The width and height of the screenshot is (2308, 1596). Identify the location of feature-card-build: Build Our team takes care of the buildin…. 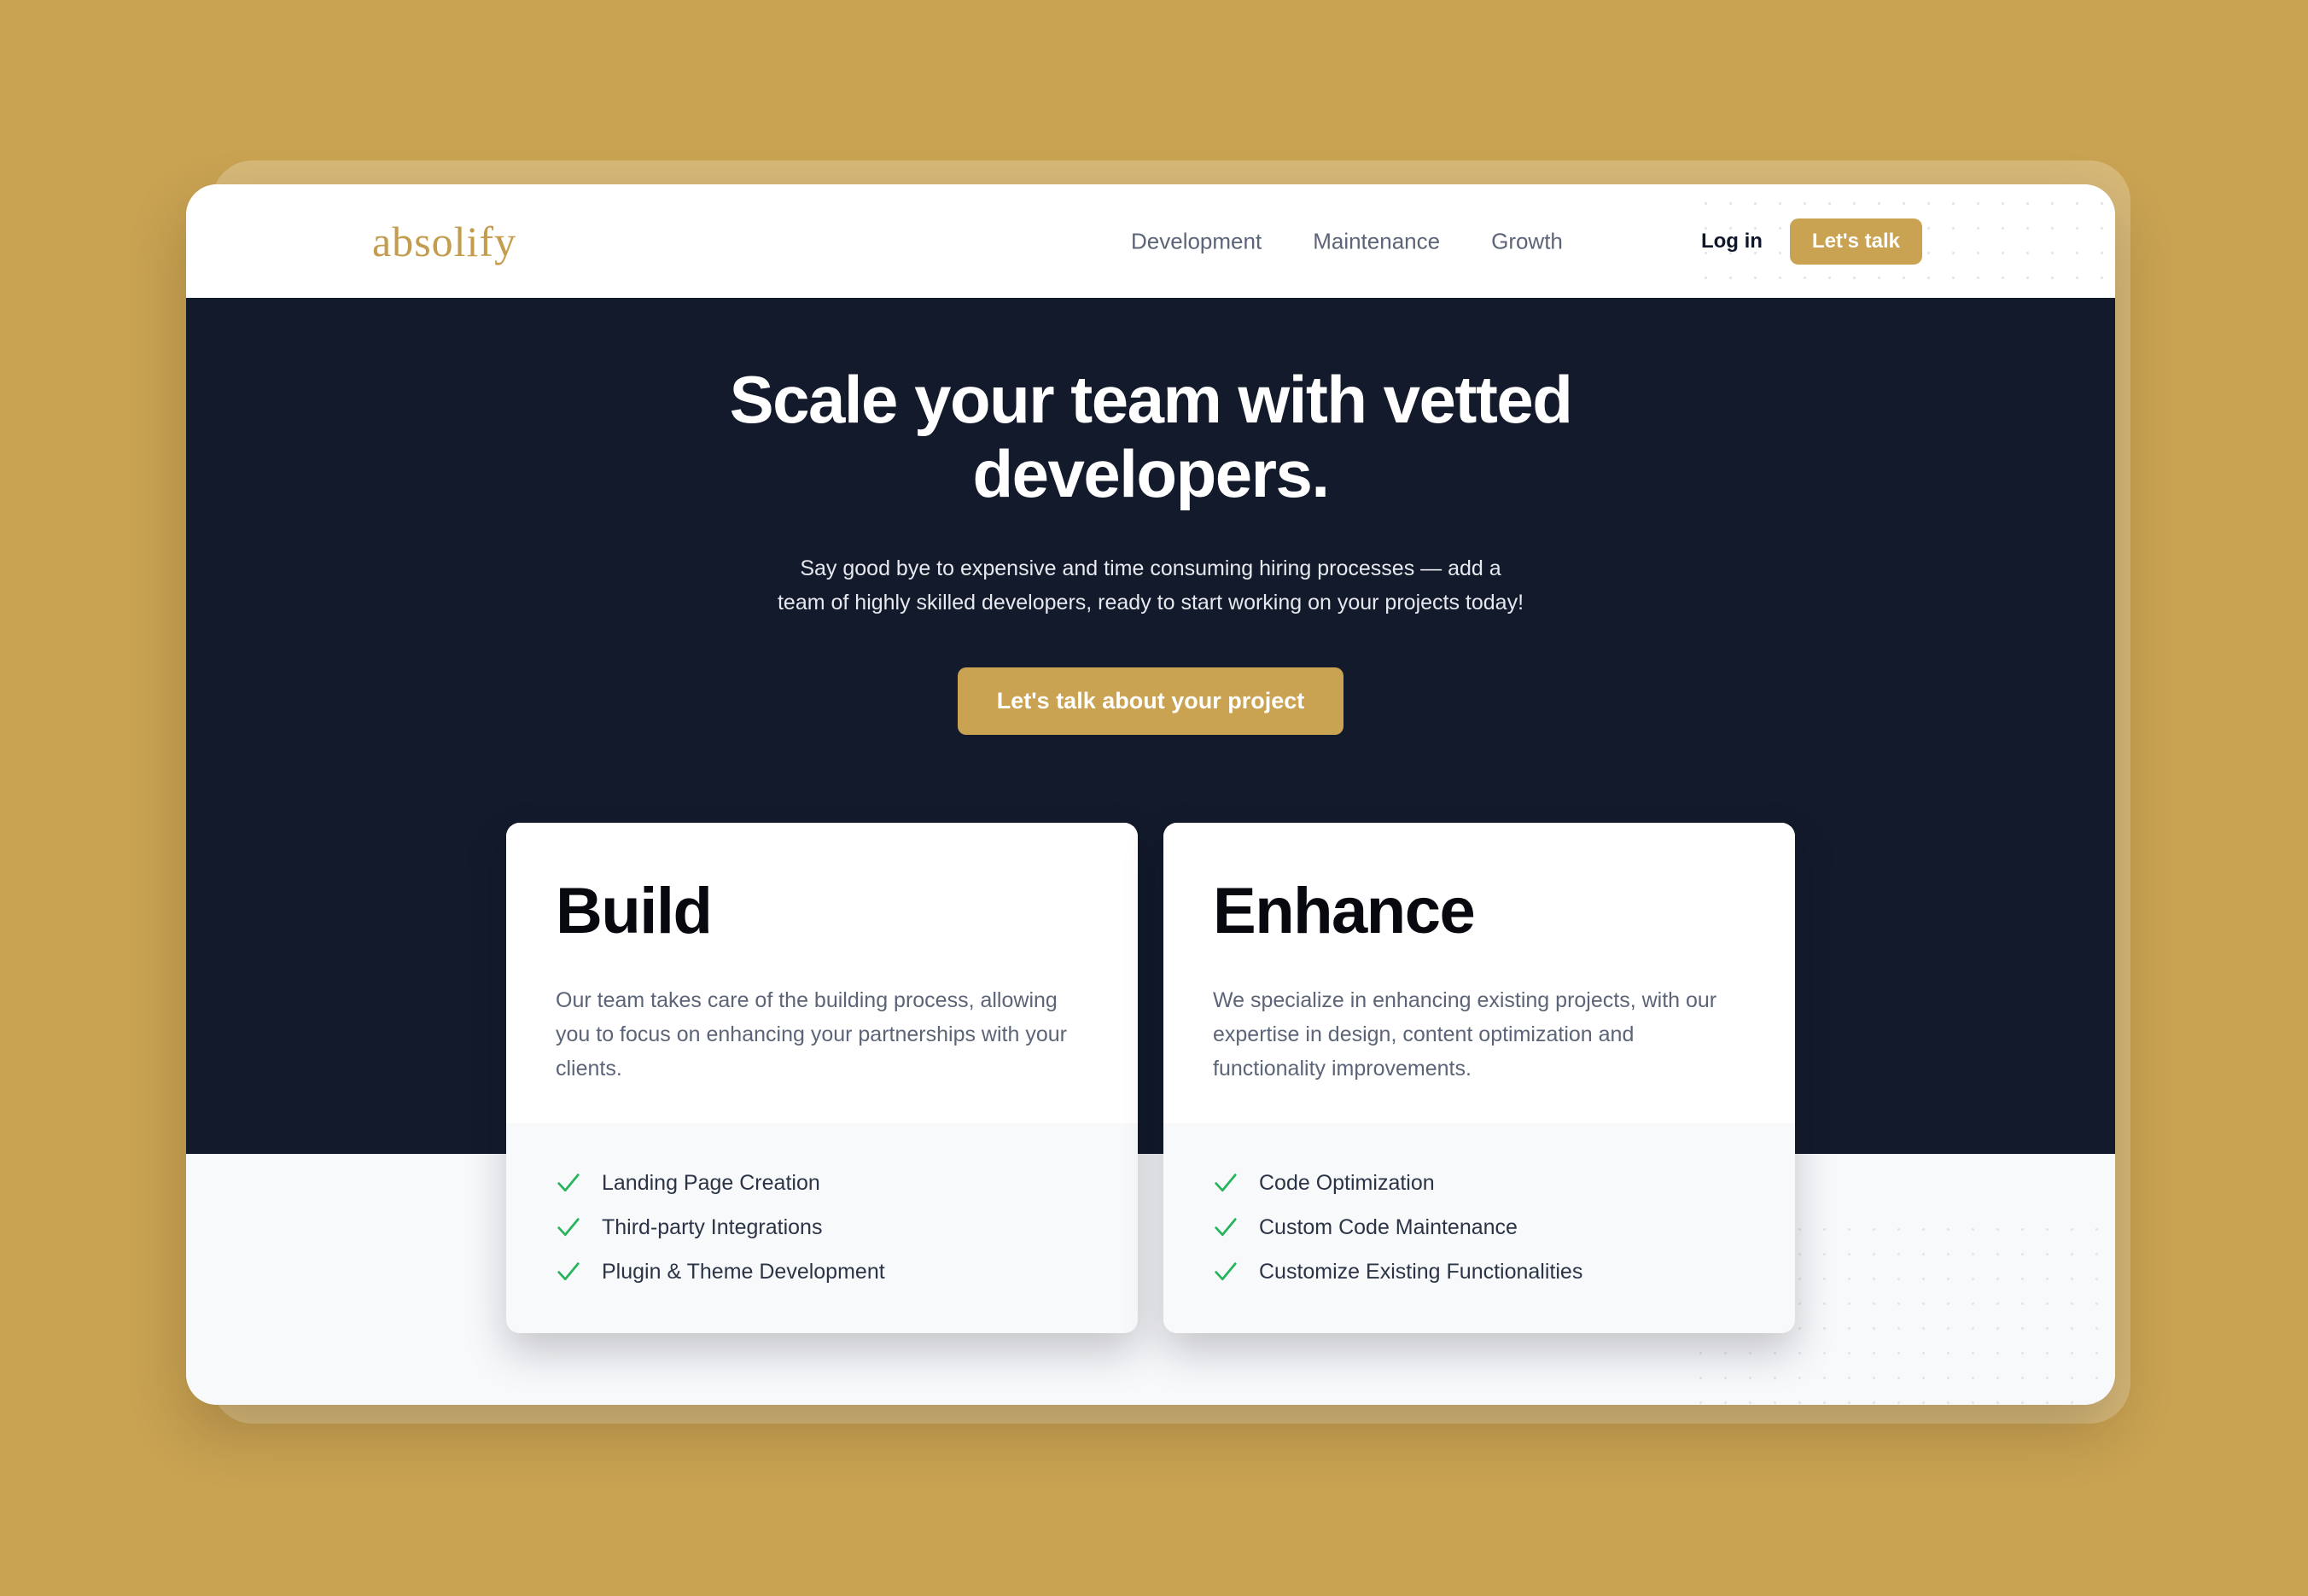
(822, 1078).